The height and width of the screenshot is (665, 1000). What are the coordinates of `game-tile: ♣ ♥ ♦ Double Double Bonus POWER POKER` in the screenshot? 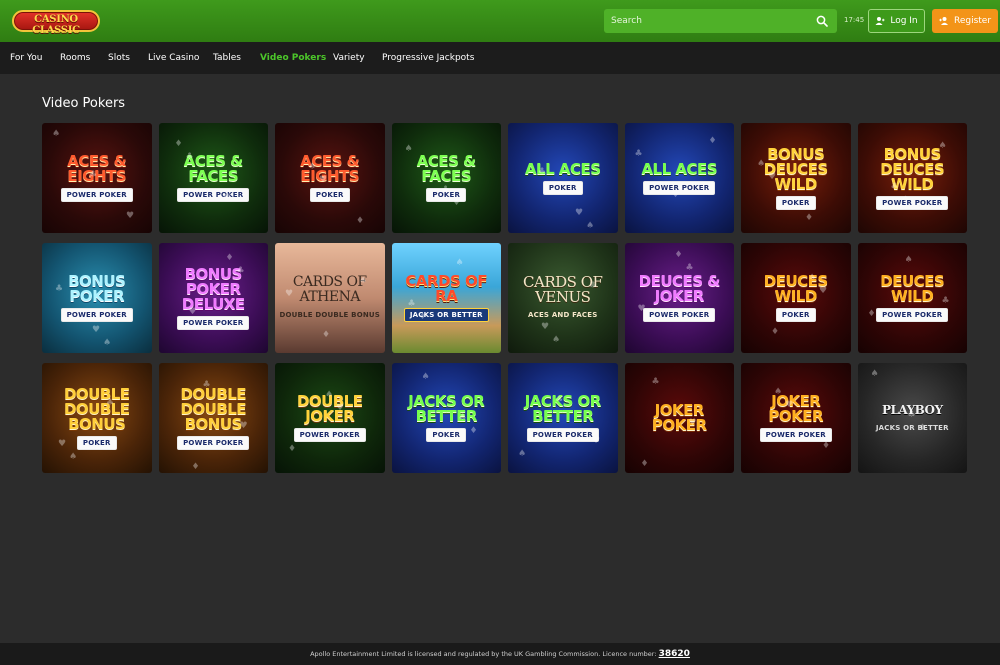 It's located at (213, 418).